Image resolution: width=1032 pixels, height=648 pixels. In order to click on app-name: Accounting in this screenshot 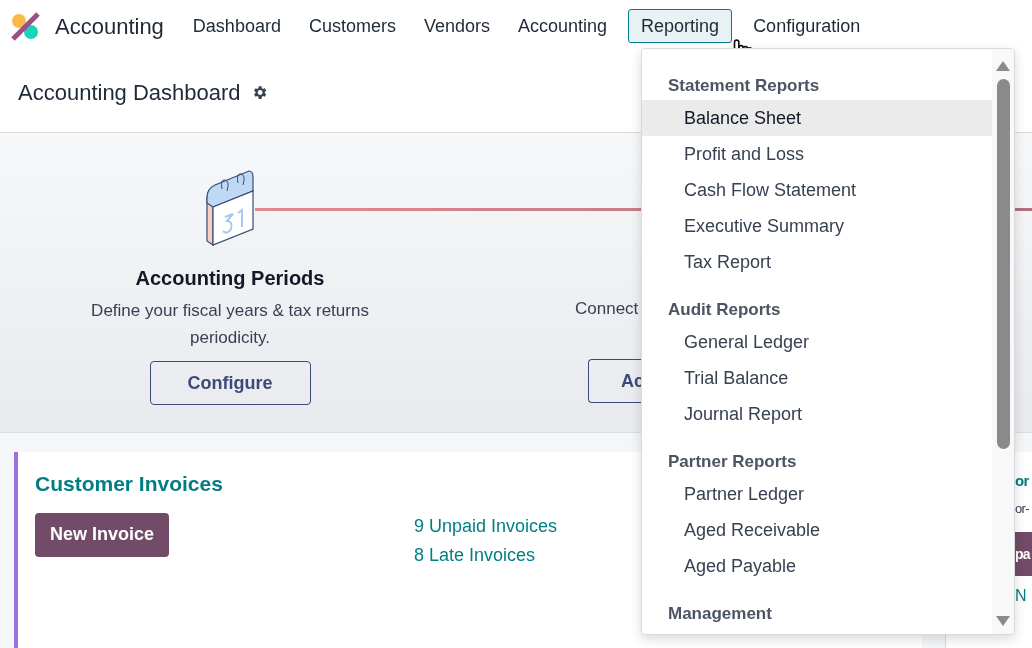, I will do `click(109, 26)`.